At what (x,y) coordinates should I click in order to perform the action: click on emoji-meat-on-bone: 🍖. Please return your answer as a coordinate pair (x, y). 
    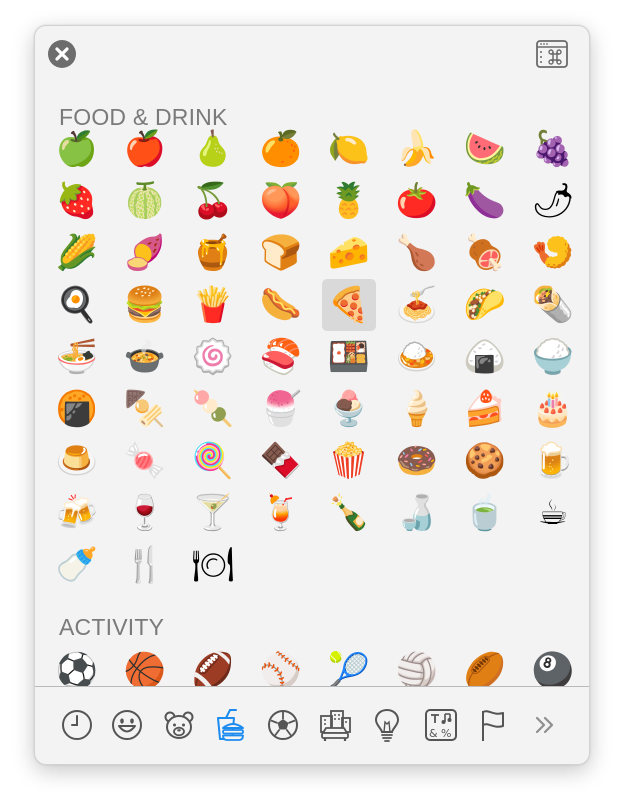
    Looking at the image, I should click on (485, 253).